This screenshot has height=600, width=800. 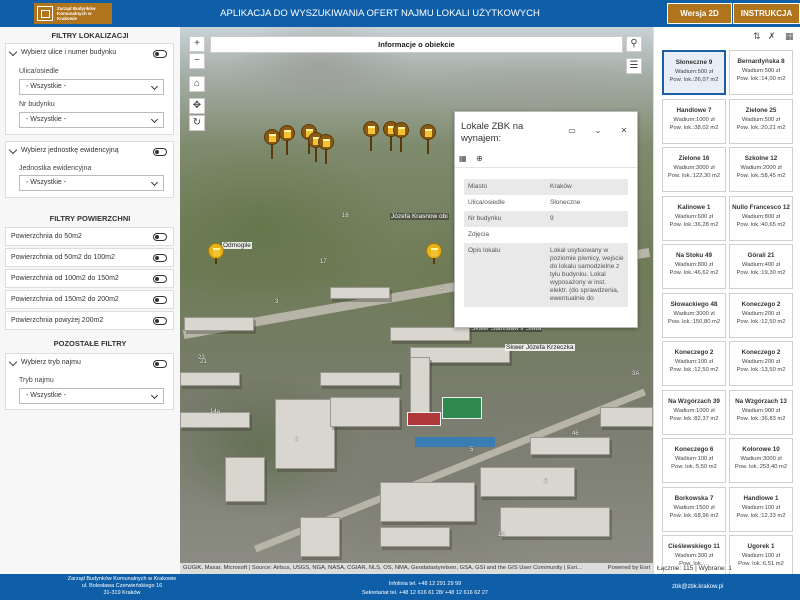 I want to click on map-house-number: 3A, so click(x=636, y=374).